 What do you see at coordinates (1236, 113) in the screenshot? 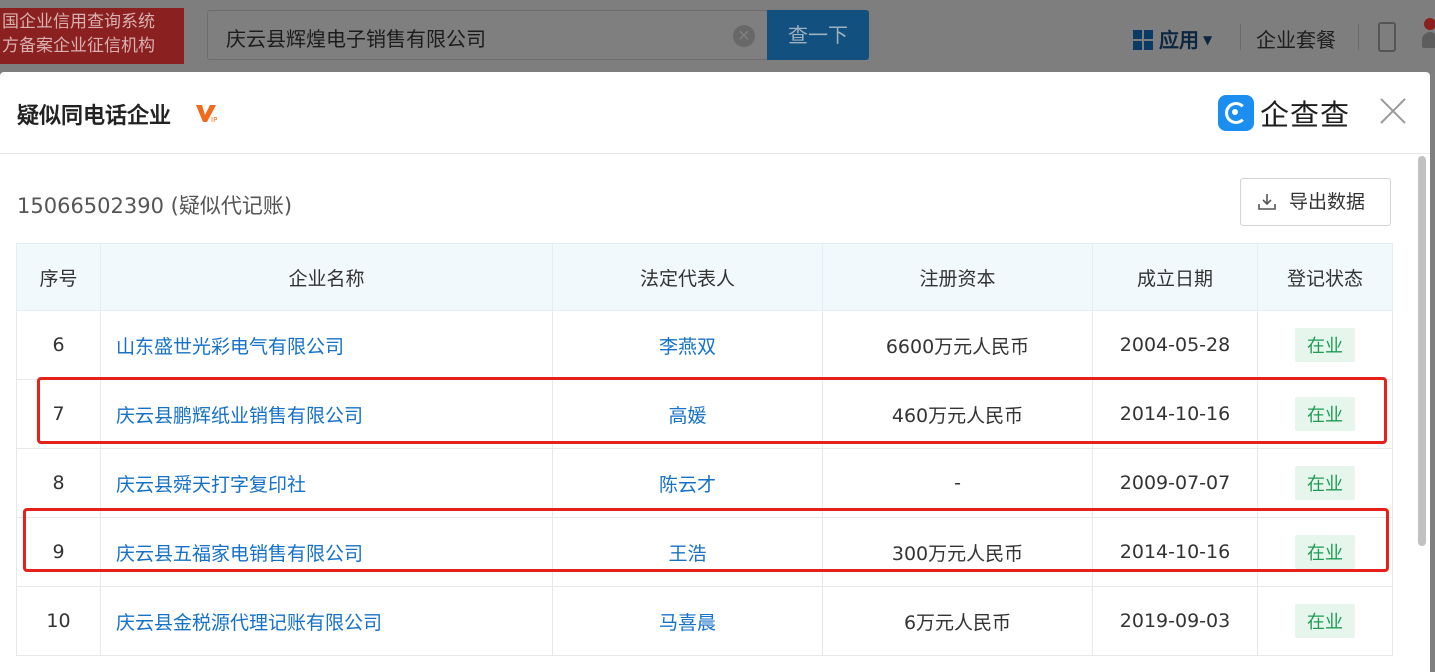
I see `qichacha-logo-icon` at bounding box center [1236, 113].